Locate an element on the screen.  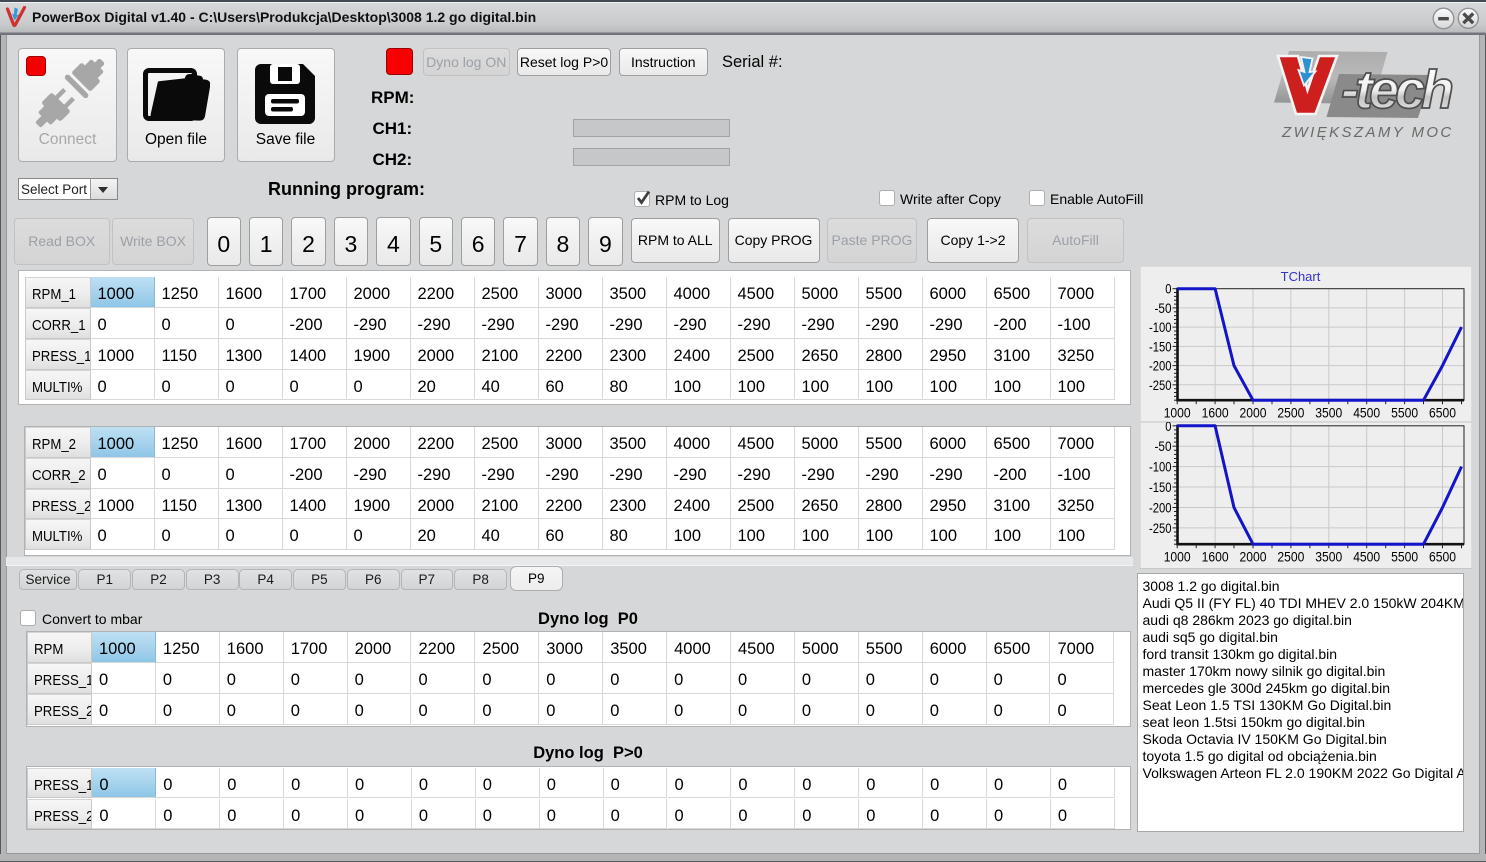
svg-text: -tech is located at coordinates (1396, 90).